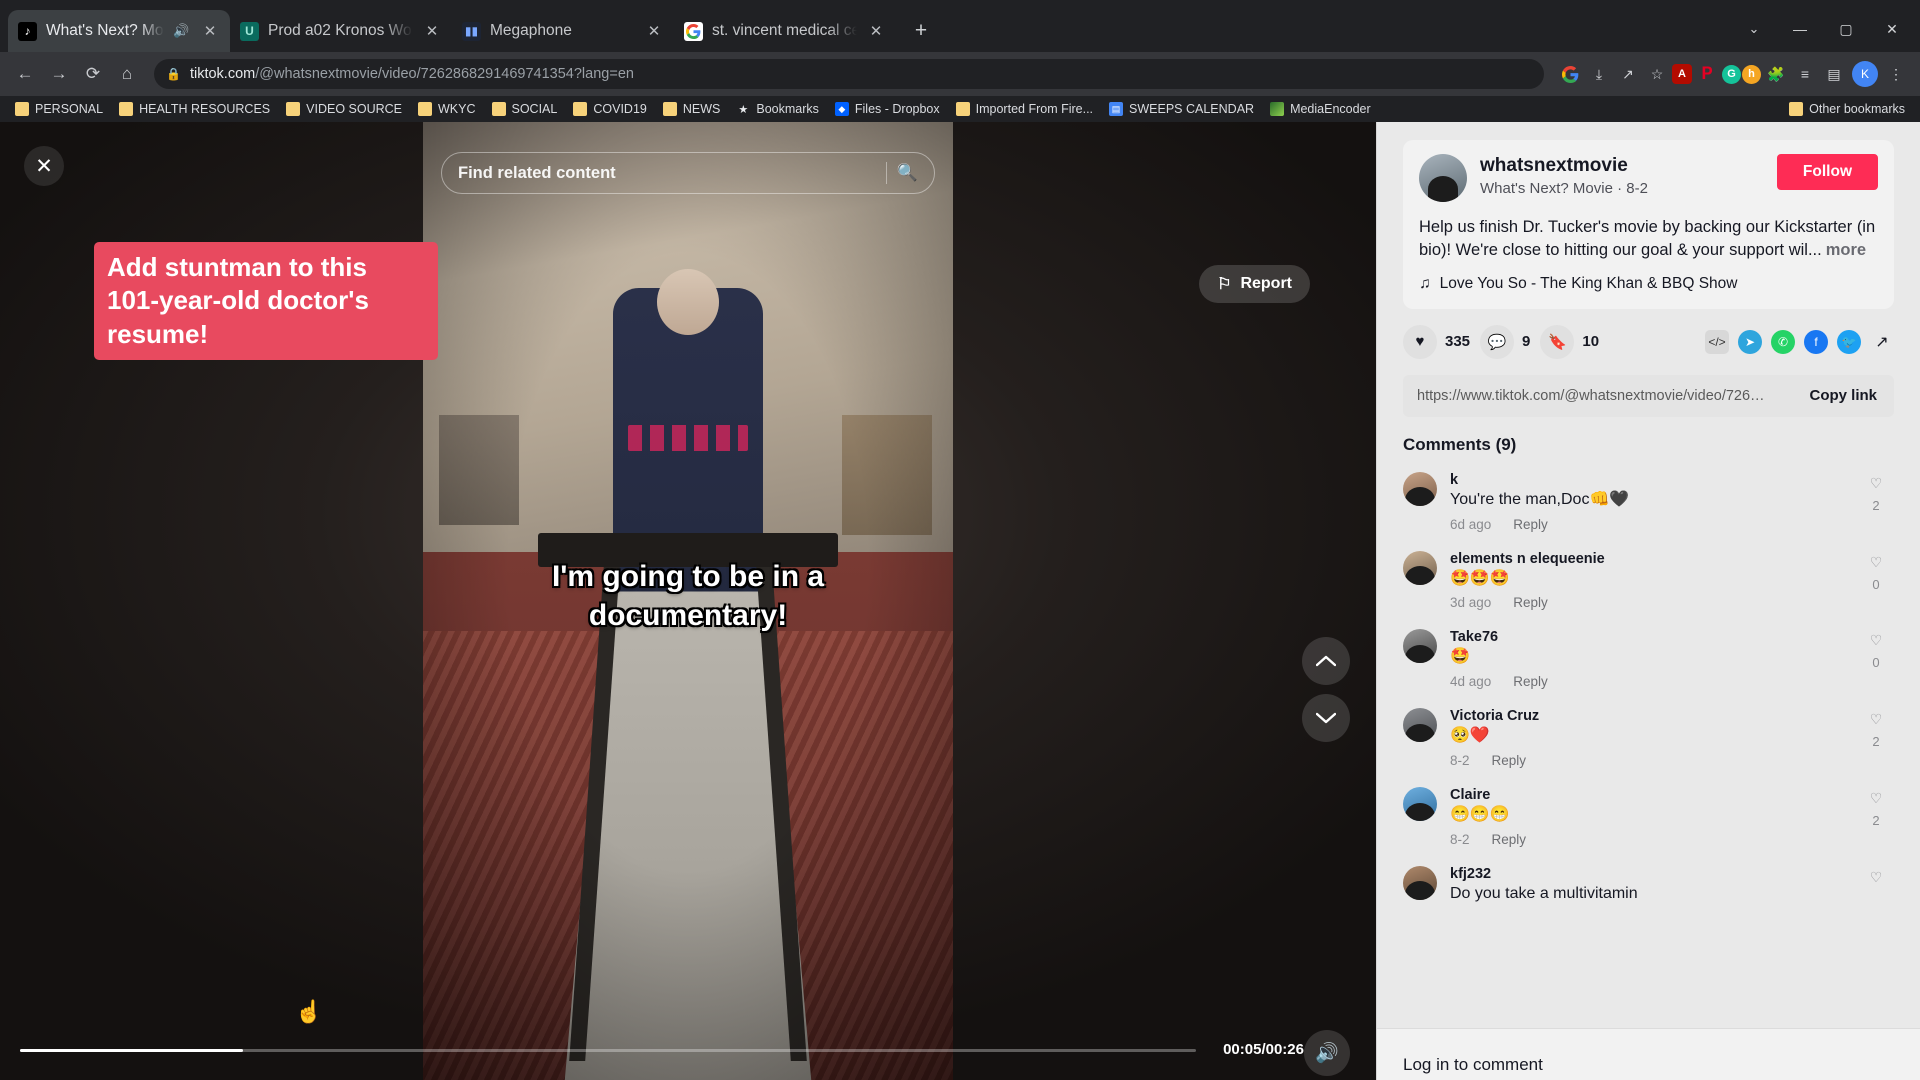 This screenshot has width=1920, height=1080. What do you see at coordinates (1682, 74) in the screenshot?
I see `adobe-acrobat-icon: A` at bounding box center [1682, 74].